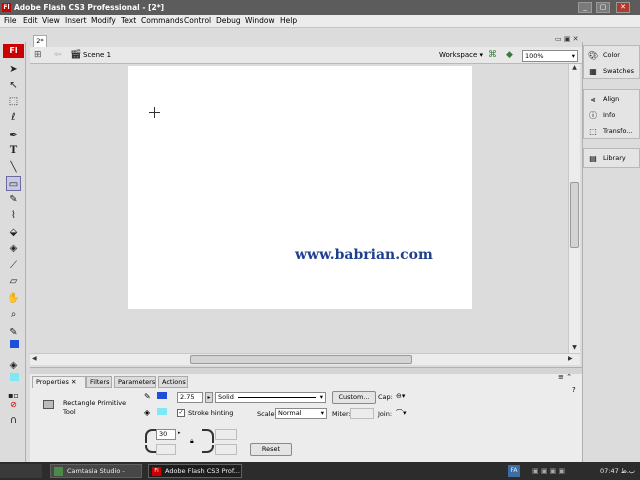 The image size is (640, 480). What do you see at coordinates (162, 395) in the screenshot?
I see `stroke-color-chip` at bounding box center [162, 395].